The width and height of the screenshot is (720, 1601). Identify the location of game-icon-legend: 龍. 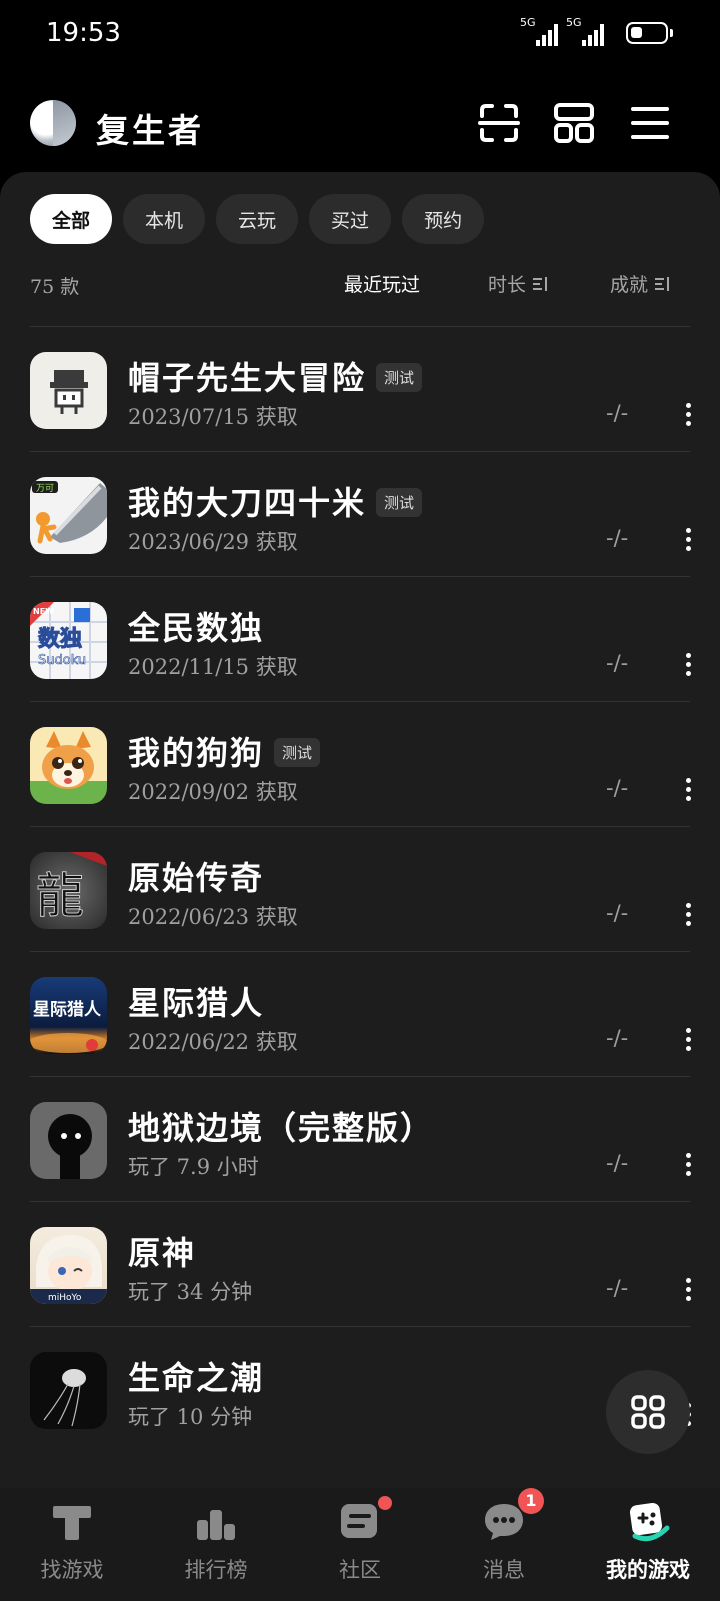
(68, 890).